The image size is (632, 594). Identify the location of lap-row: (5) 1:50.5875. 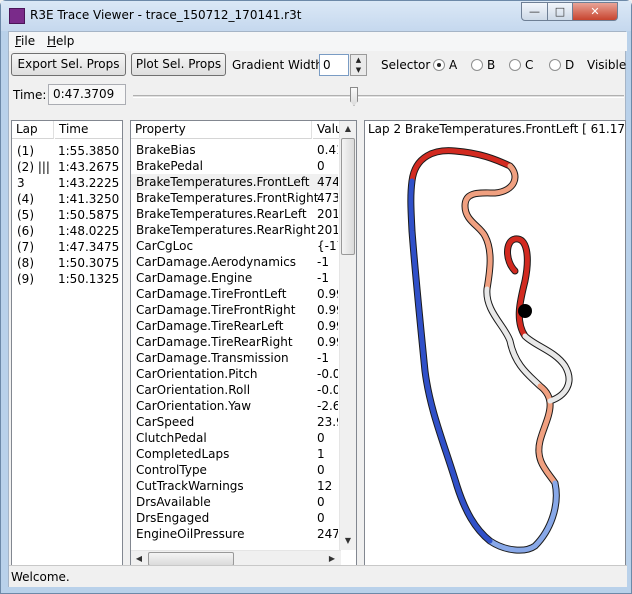
(67, 215).